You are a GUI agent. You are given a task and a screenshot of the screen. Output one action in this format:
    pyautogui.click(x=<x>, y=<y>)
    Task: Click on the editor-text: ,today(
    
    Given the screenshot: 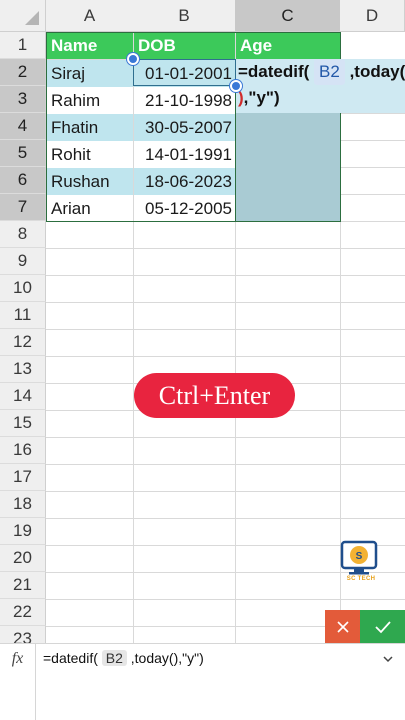 What is the action you would take?
    pyautogui.click(x=377, y=71)
    